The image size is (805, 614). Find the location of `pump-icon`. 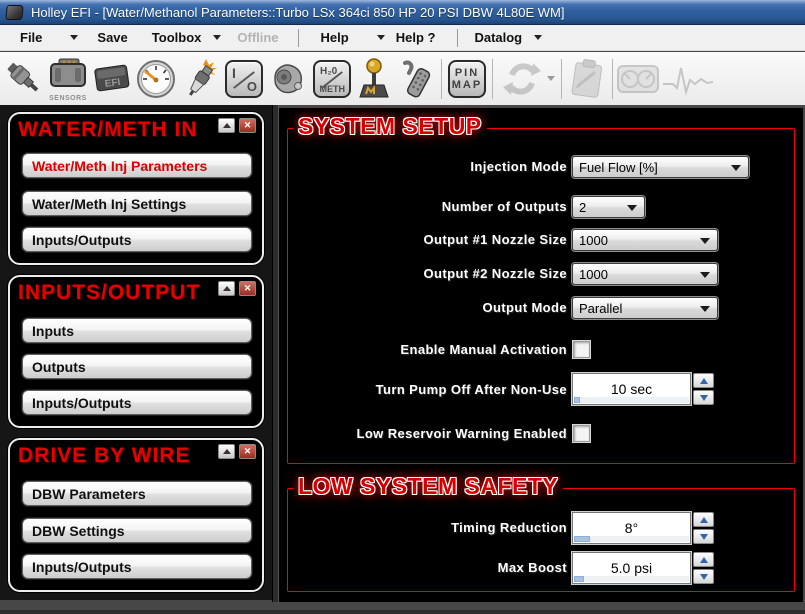

pump-icon is located at coordinates (288, 78).